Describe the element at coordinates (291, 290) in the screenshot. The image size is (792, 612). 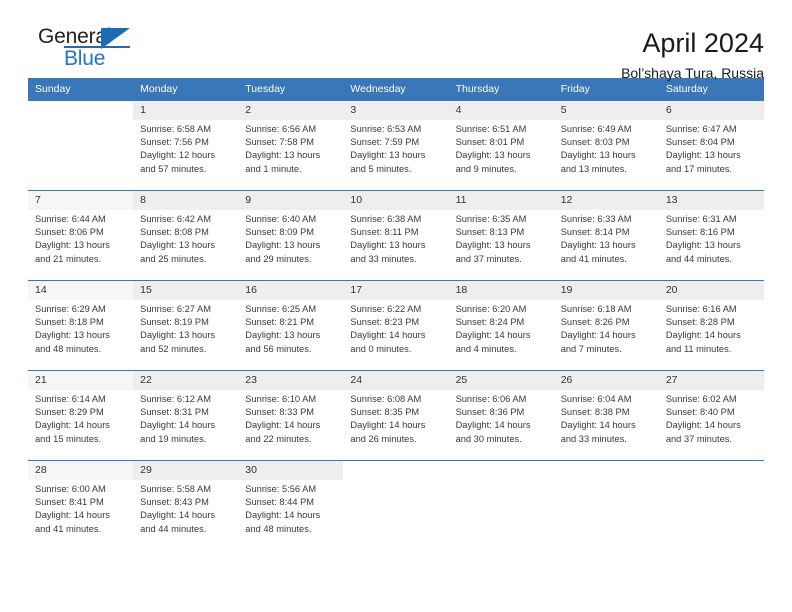
I see `day-number: 16` at that location.